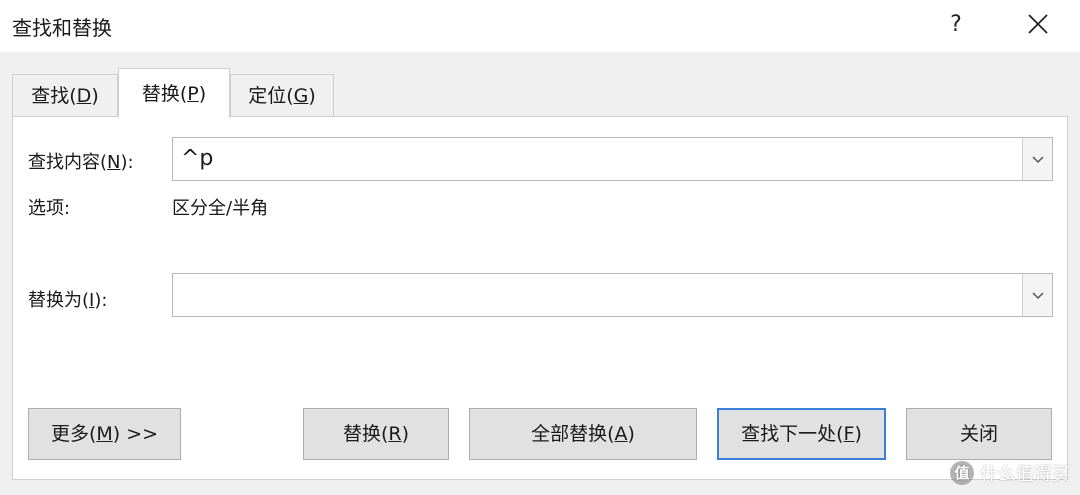 The height and width of the screenshot is (495, 1080). I want to click on watermark-logo-icon: 值, so click(962, 473).